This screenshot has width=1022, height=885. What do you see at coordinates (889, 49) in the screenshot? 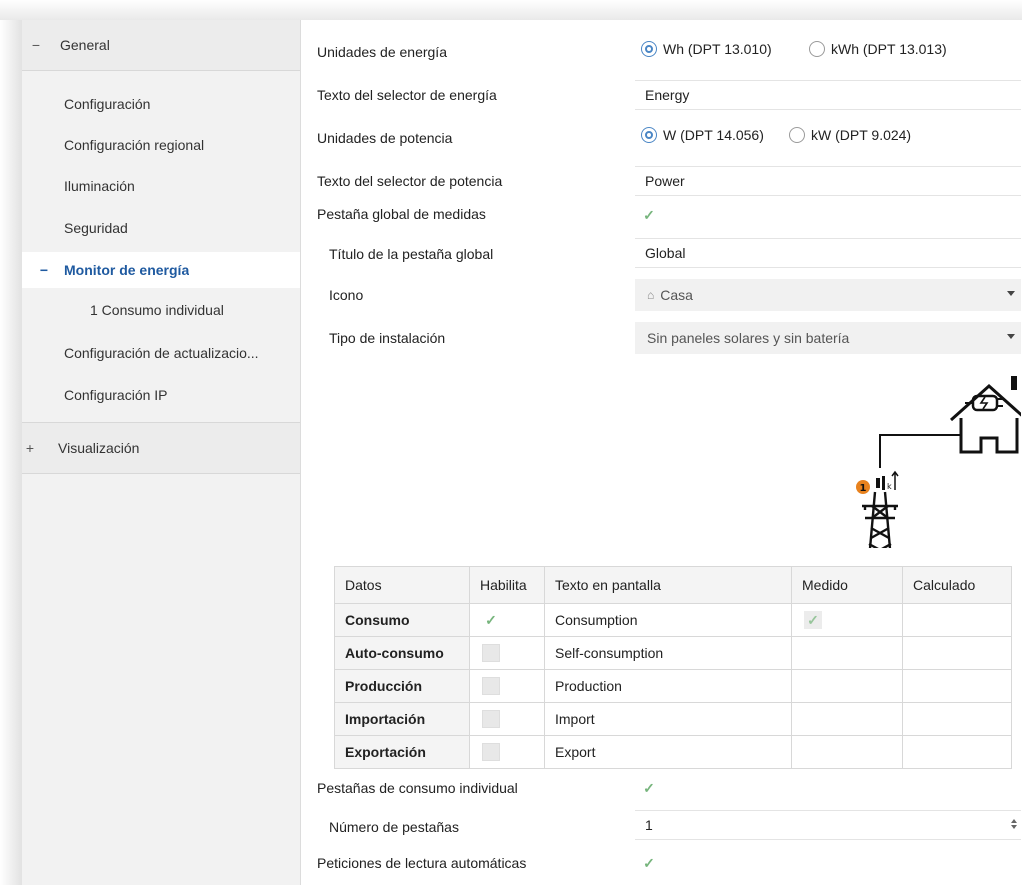
I see `radio-label: kWh (DPT 13.013)` at bounding box center [889, 49].